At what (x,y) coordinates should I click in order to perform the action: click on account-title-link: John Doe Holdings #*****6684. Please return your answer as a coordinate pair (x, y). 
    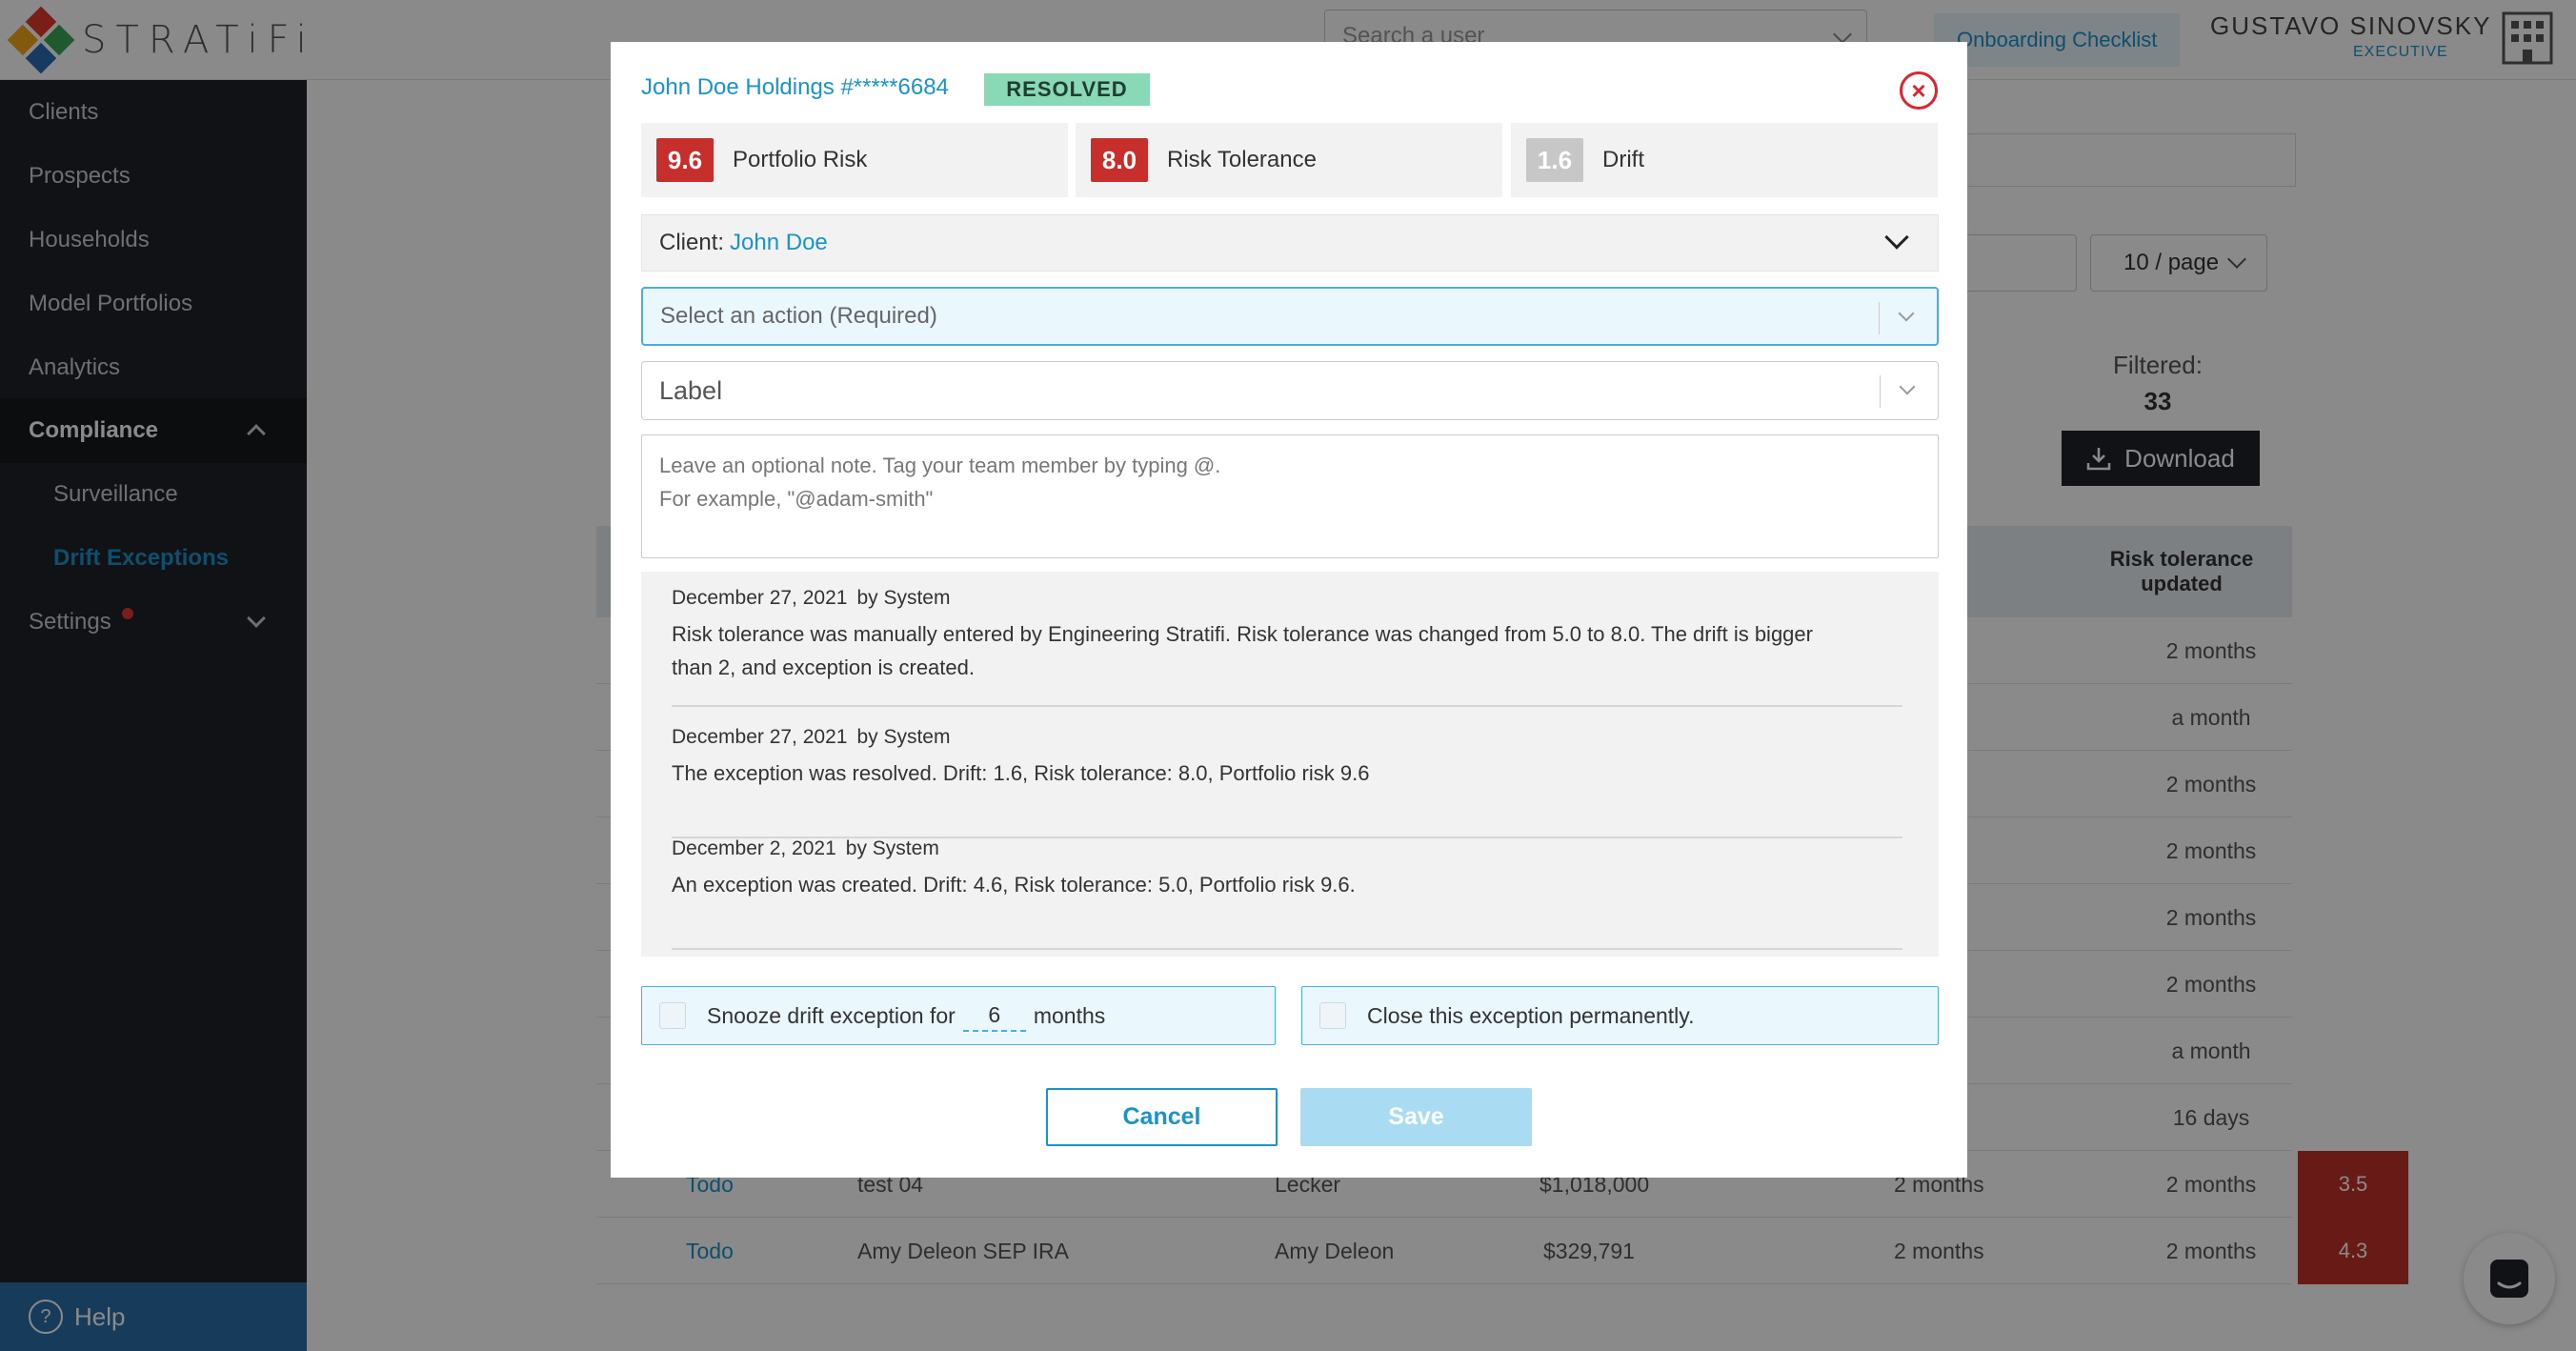
    Looking at the image, I should click on (795, 87).